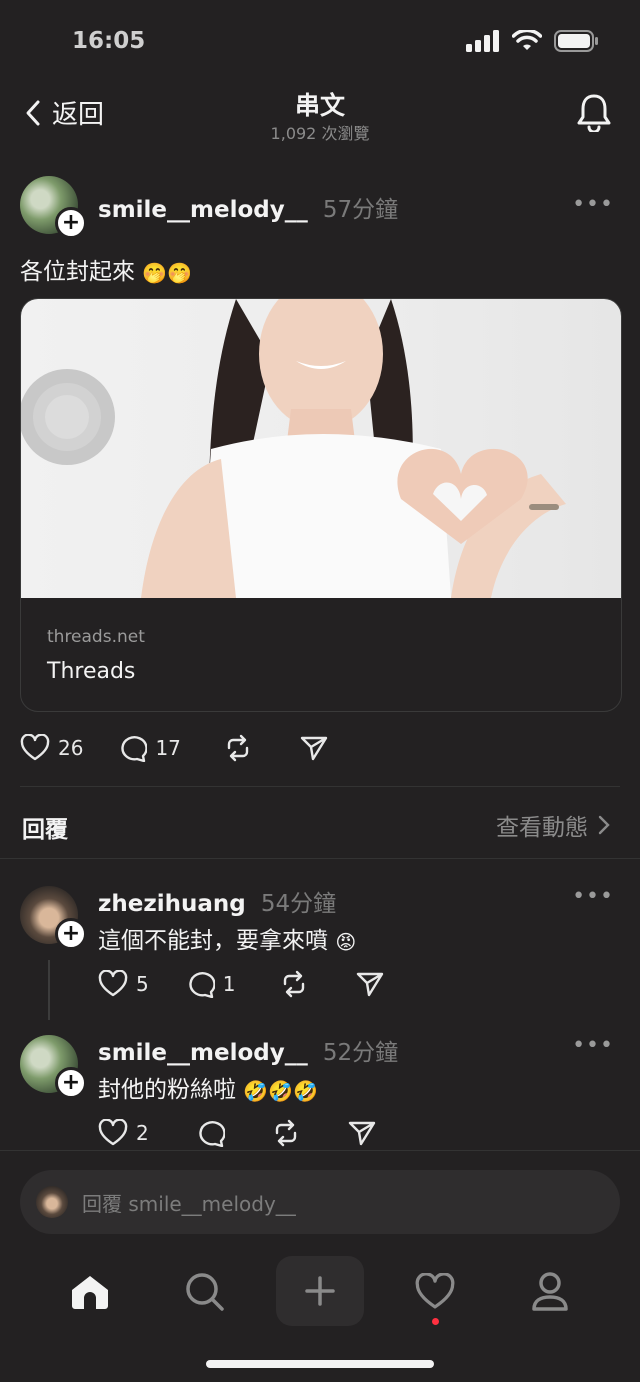  I want to click on wifi-icon, so click(527, 40).